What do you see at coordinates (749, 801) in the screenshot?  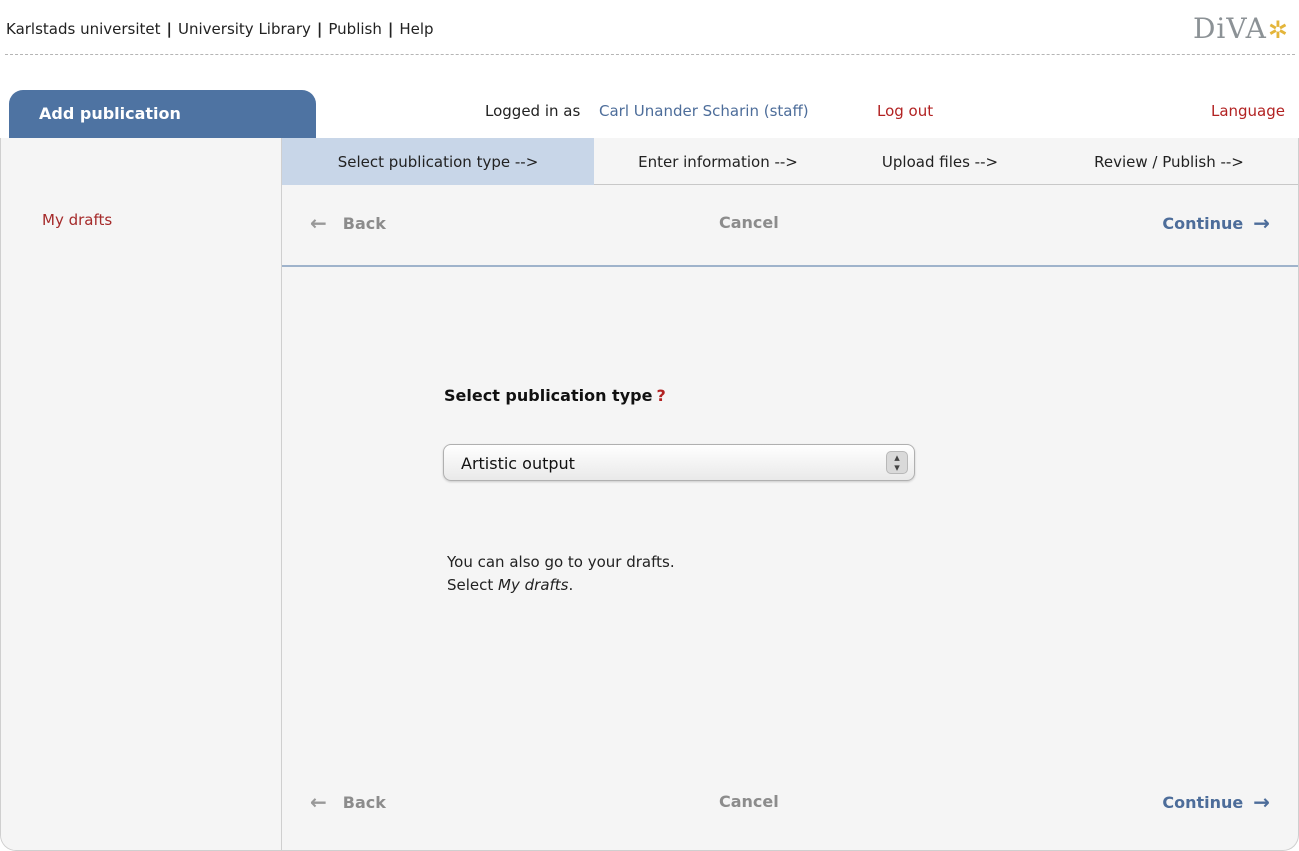 I see `cancel-button-bottom: Cancel` at bounding box center [749, 801].